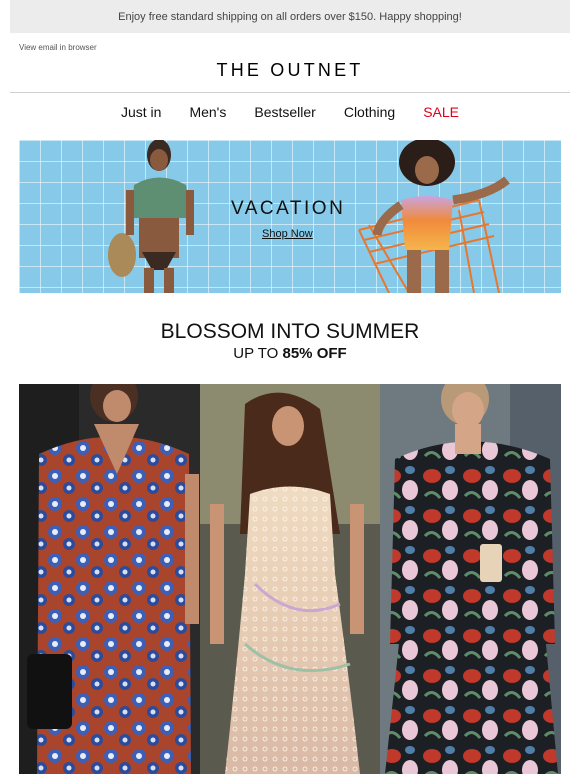 The height and width of the screenshot is (774, 580). What do you see at coordinates (151, 216) in the screenshot?
I see `hero-model-left-image` at bounding box center [151, 216].